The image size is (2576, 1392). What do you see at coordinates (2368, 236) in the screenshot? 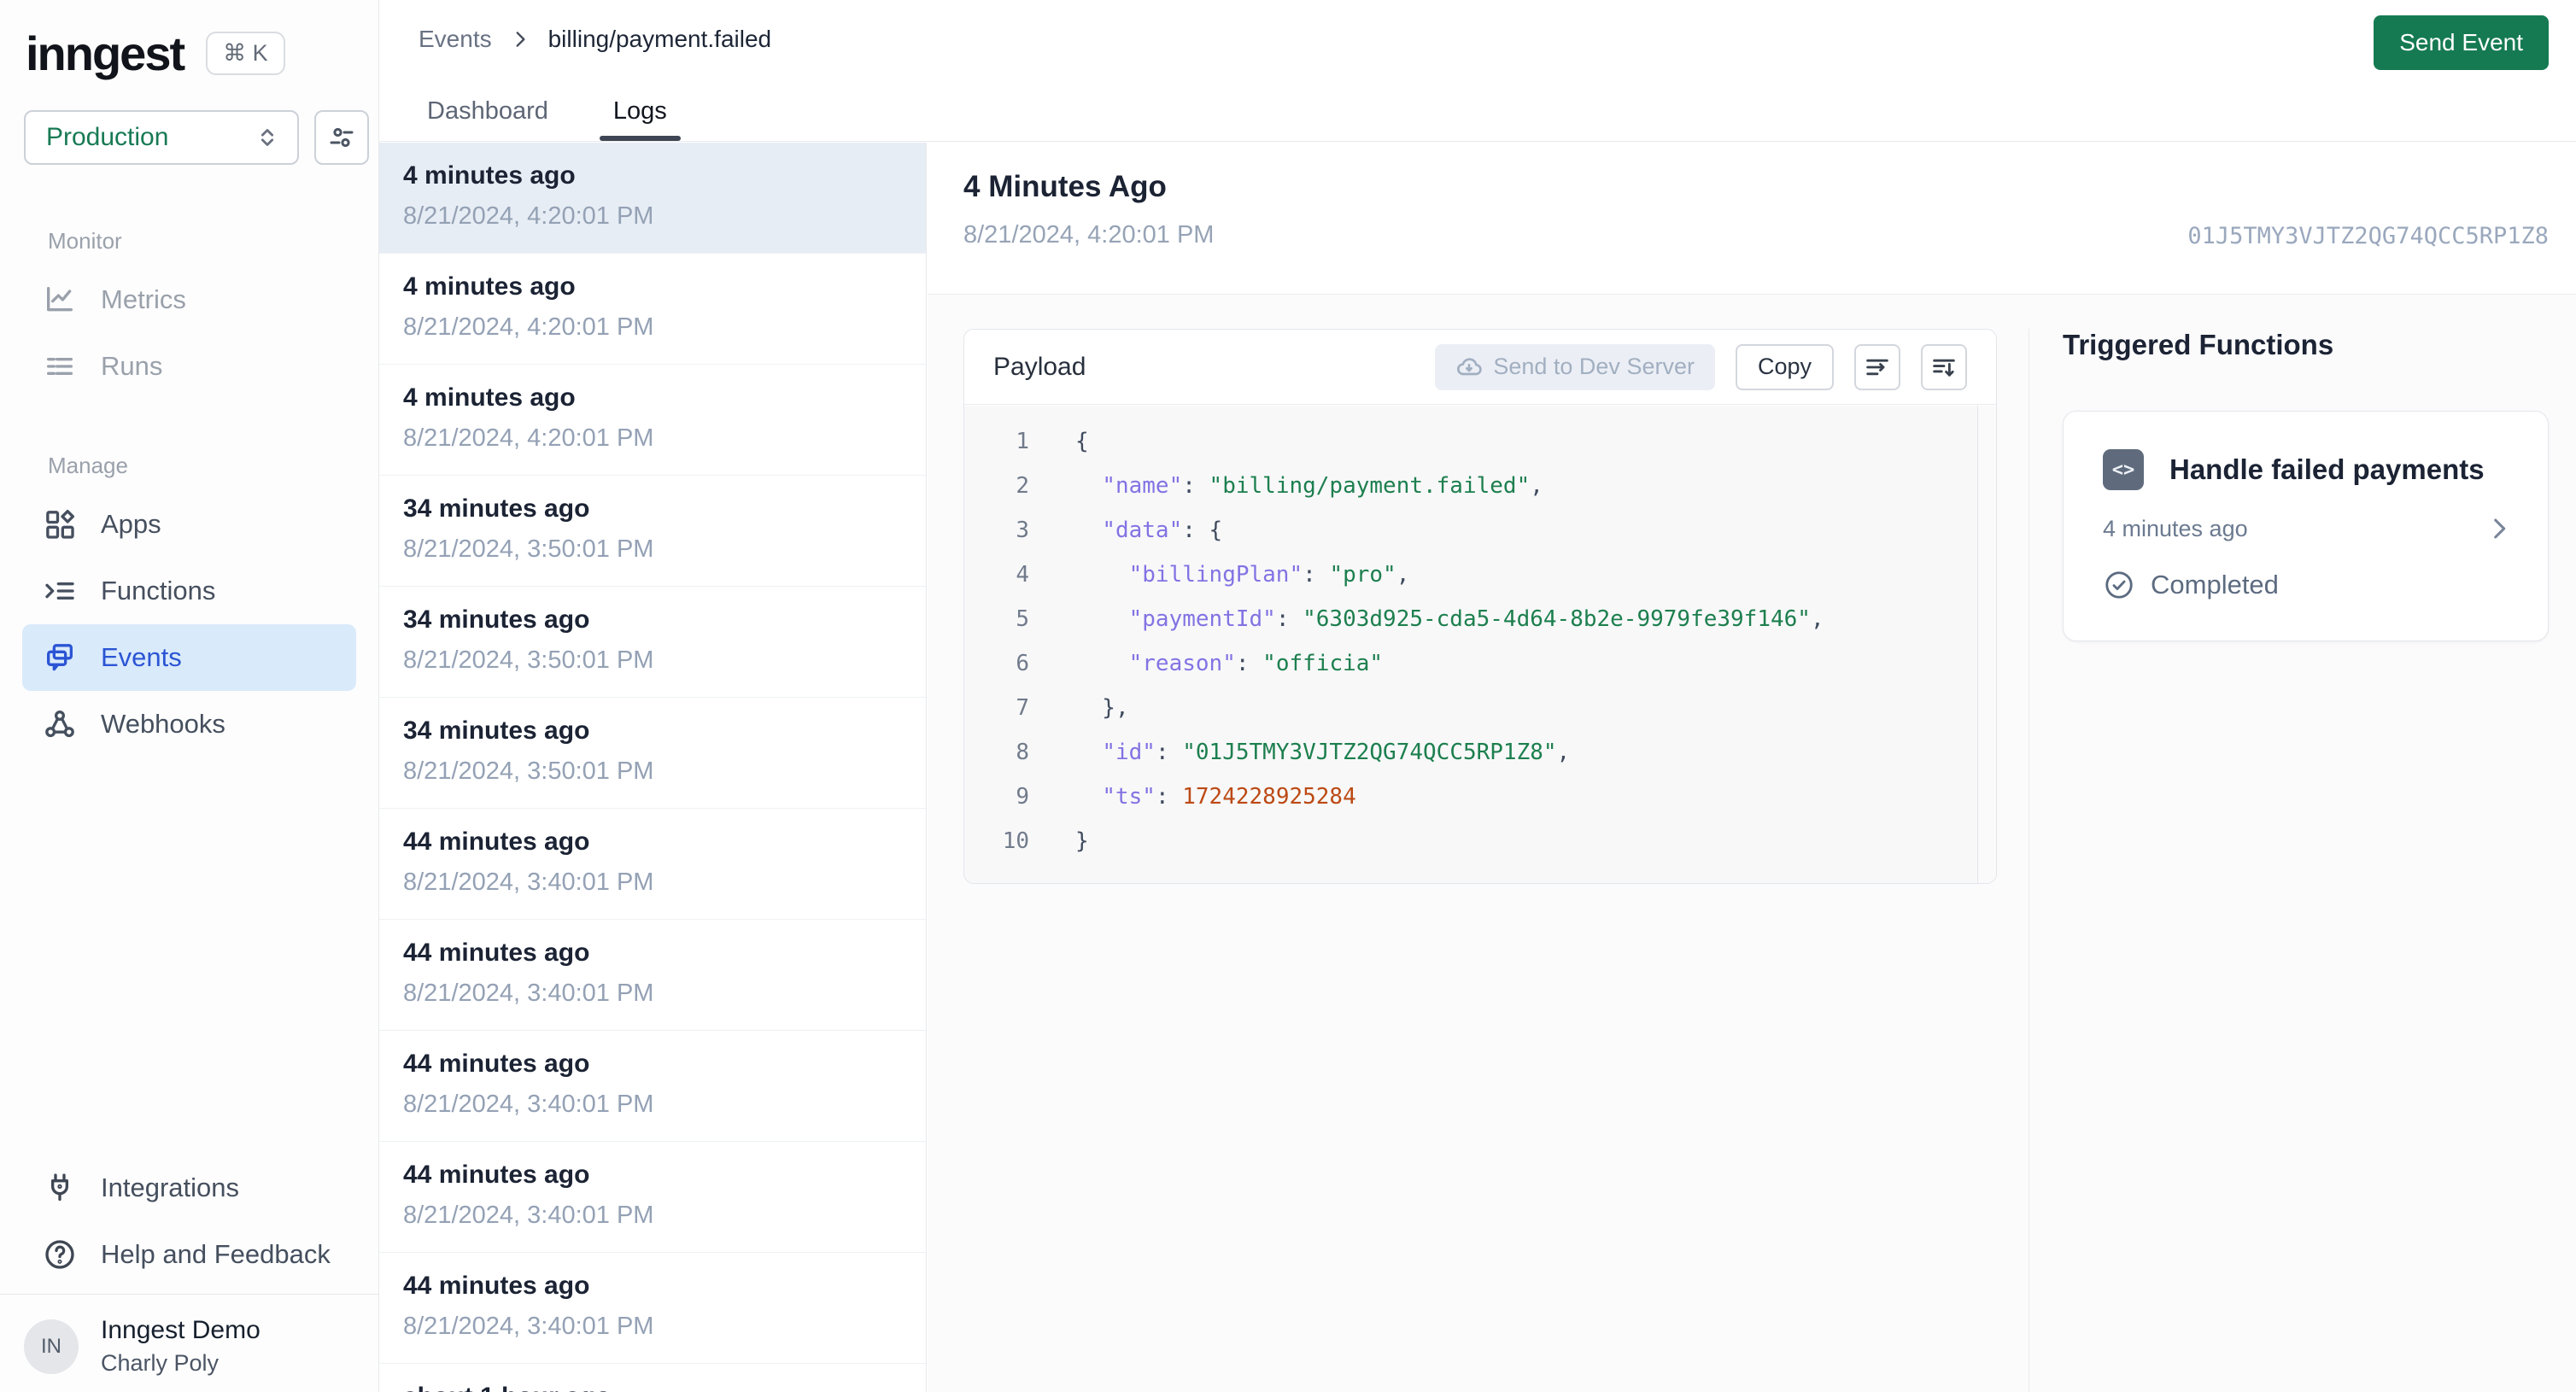
I see `event-id: 01J5TMY3VJTZ2QG74QCC5RP1Z8` at bounding box center [2368, 236].